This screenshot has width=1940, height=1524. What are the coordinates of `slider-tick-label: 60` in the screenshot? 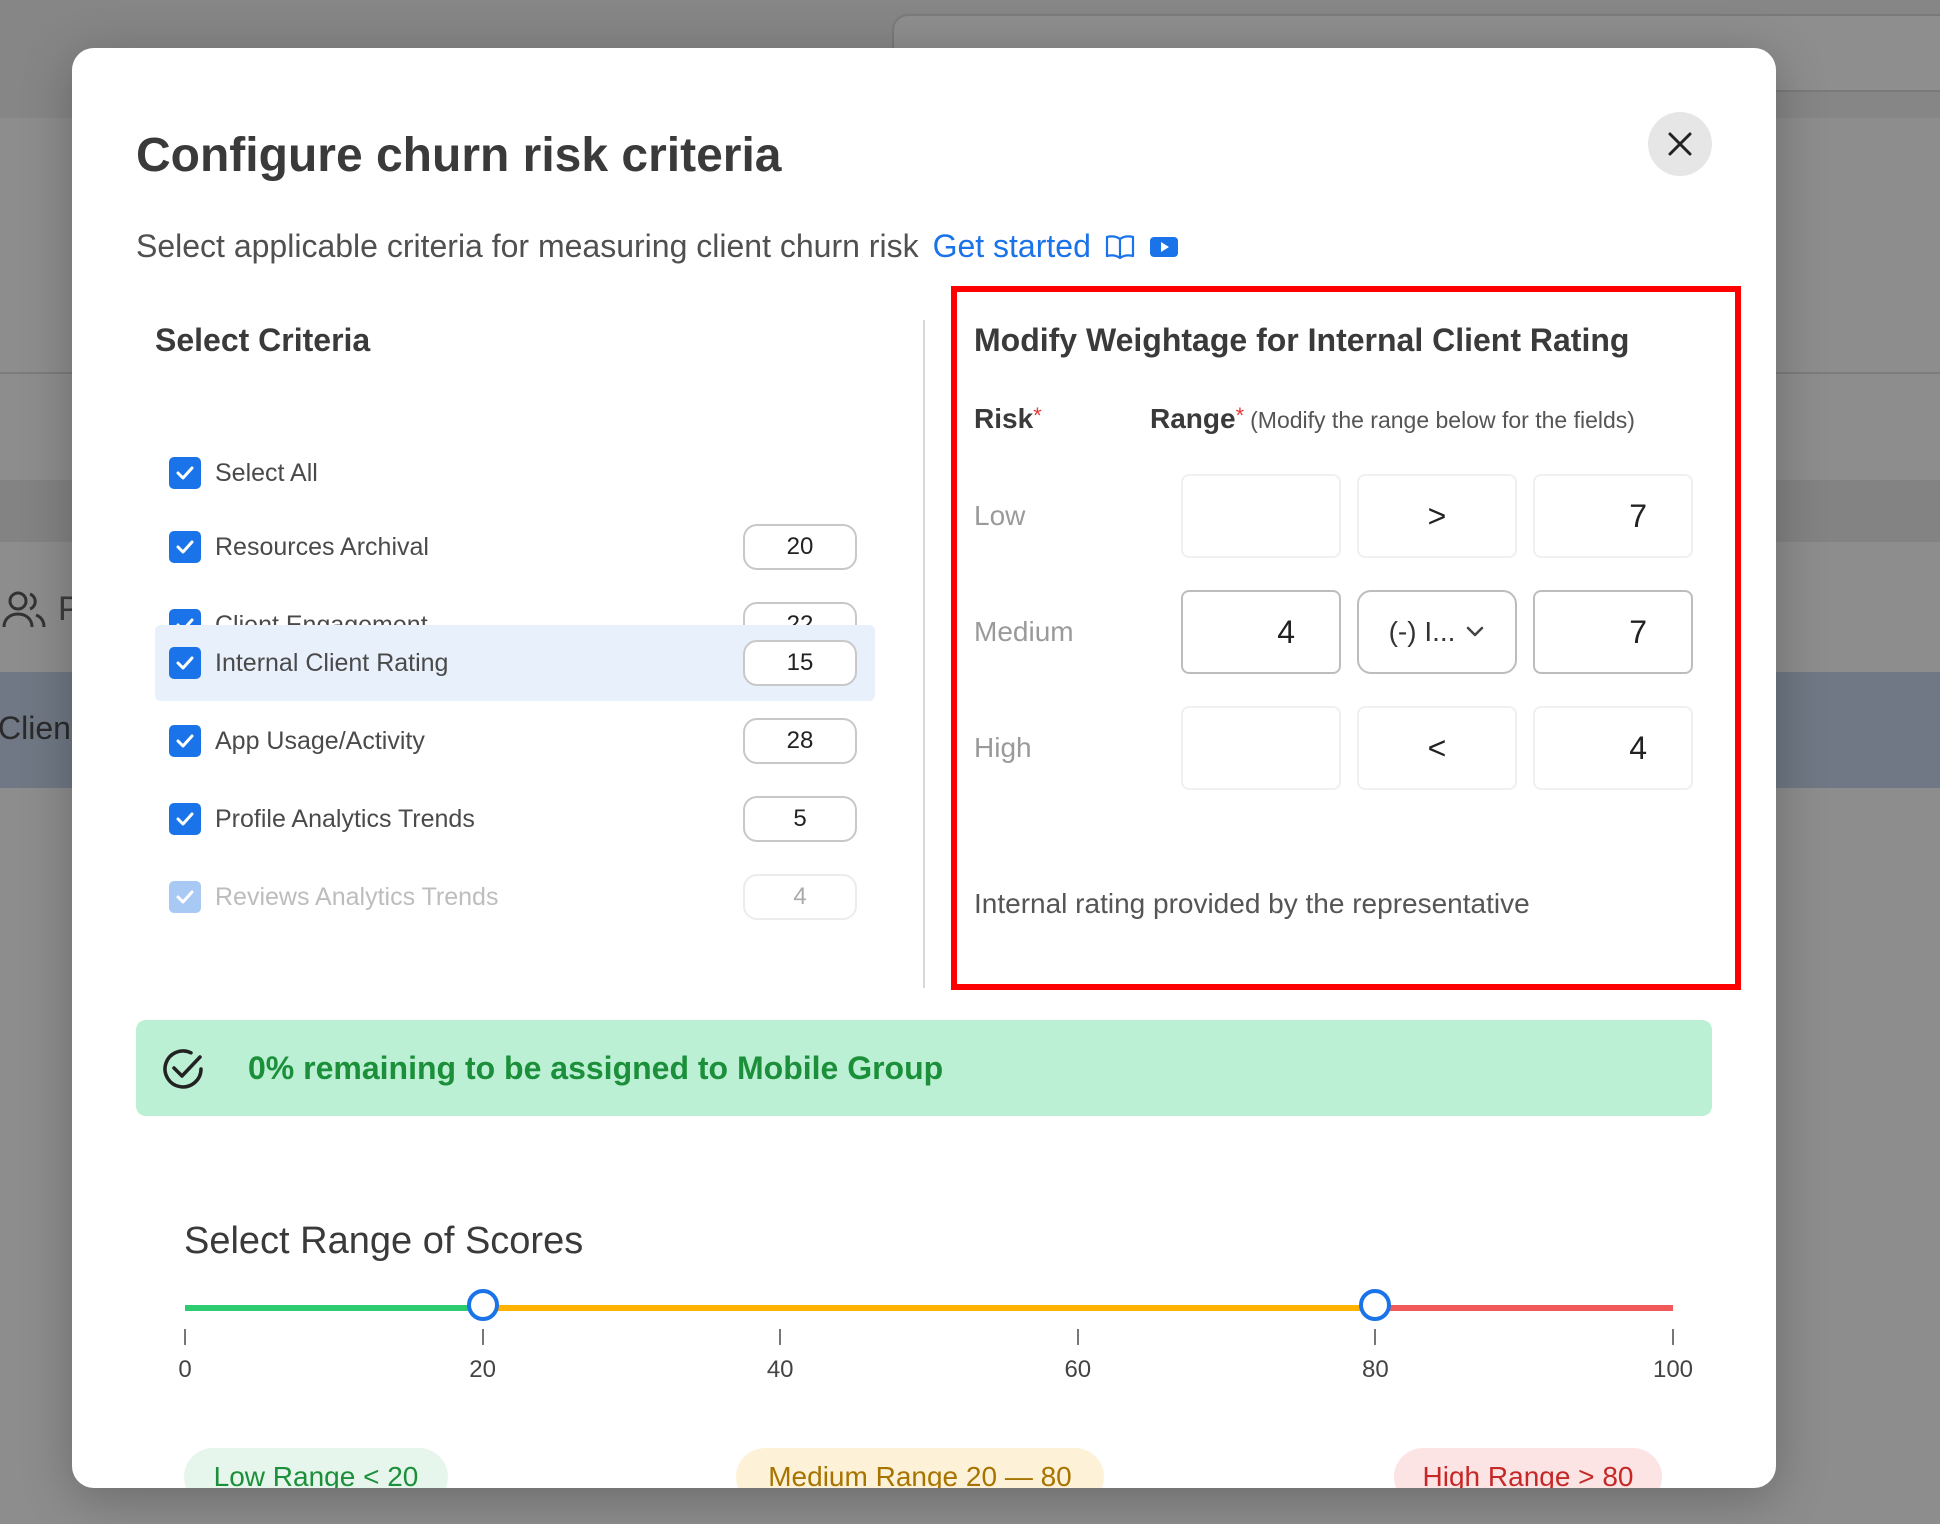 It's located at (1078, 1369).